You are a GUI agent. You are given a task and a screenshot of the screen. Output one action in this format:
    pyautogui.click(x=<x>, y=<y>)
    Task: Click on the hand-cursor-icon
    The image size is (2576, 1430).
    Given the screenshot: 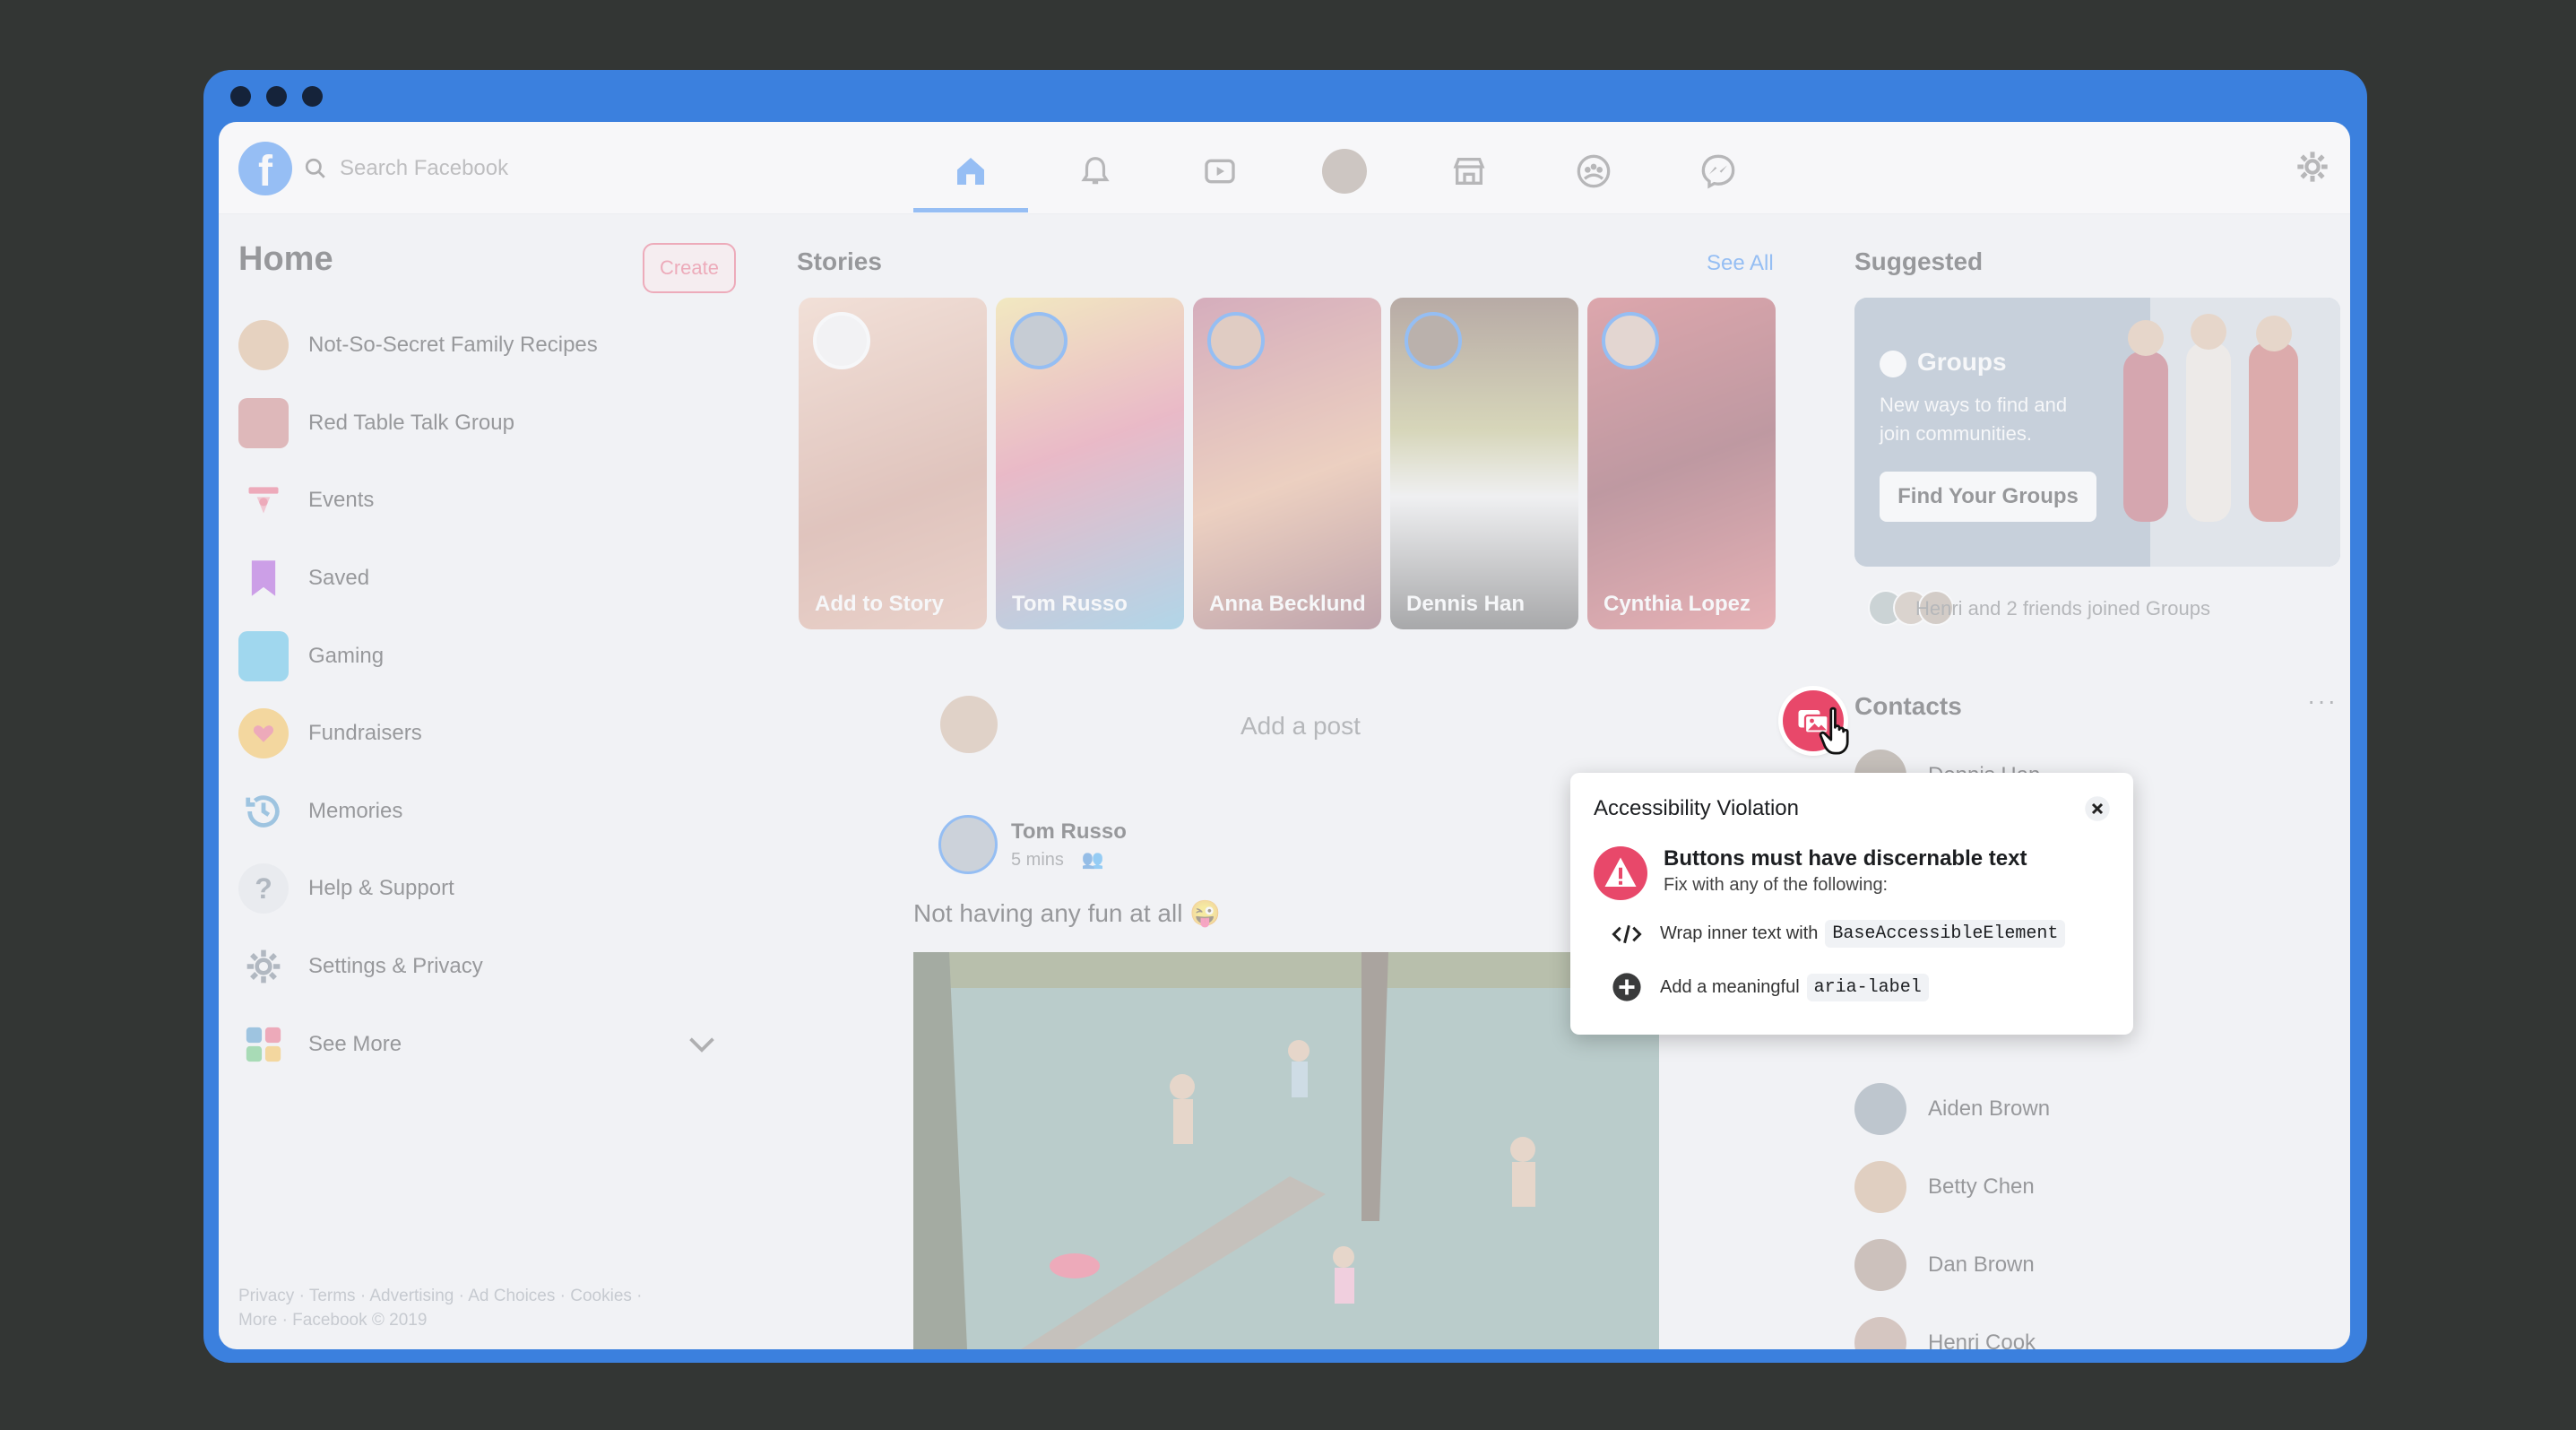 What is the action you would take?
    pyautogui.click(x=1834, y=730)
    